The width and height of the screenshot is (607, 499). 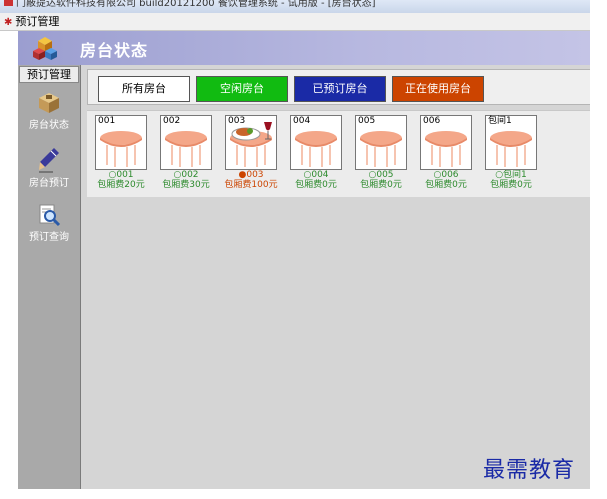 What do you see at coordinates (37, 21) in the screenshot?
I see `menu-item-reservation: 预订管理` at bounding box center [37, 21].